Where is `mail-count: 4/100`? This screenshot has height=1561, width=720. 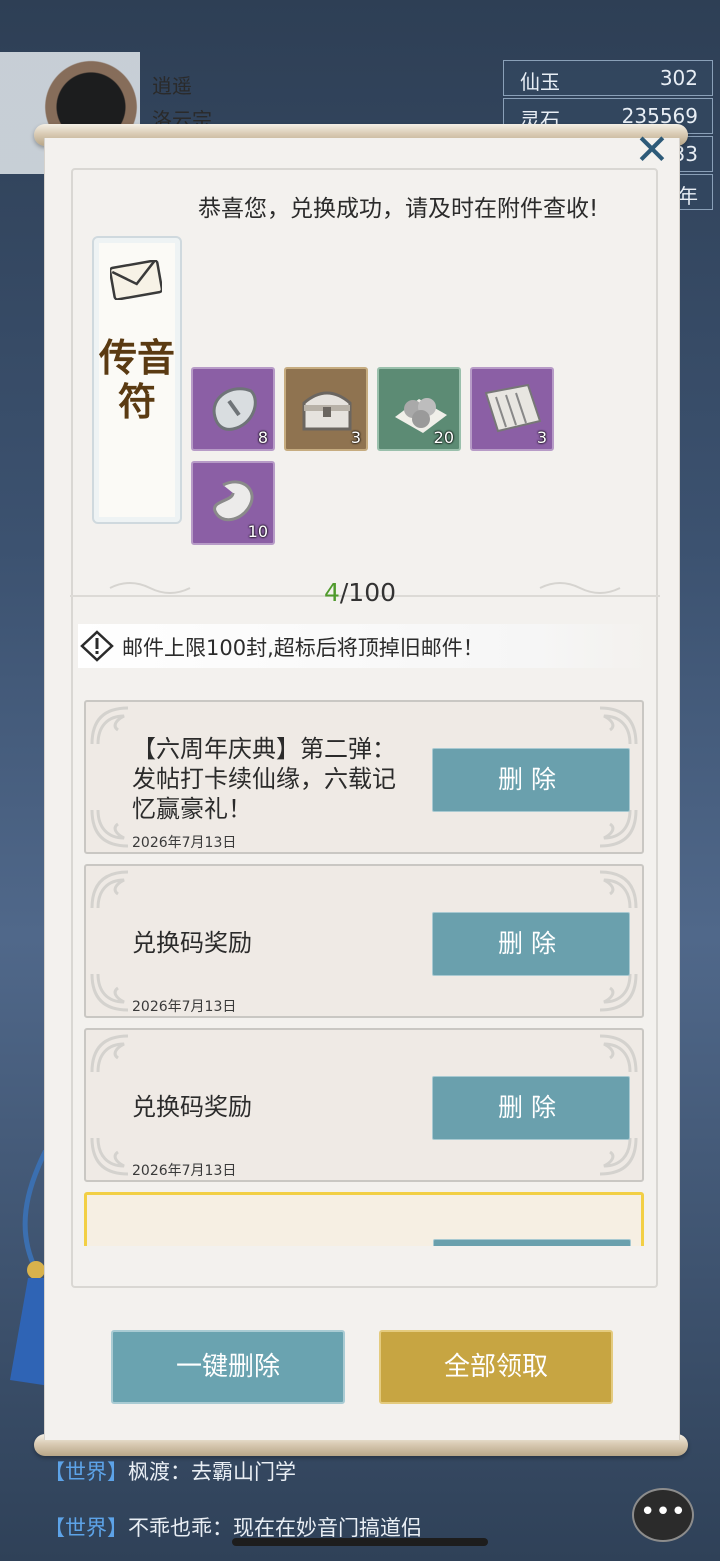
mail-count: 4/100 is located at coordinates (360, 592).